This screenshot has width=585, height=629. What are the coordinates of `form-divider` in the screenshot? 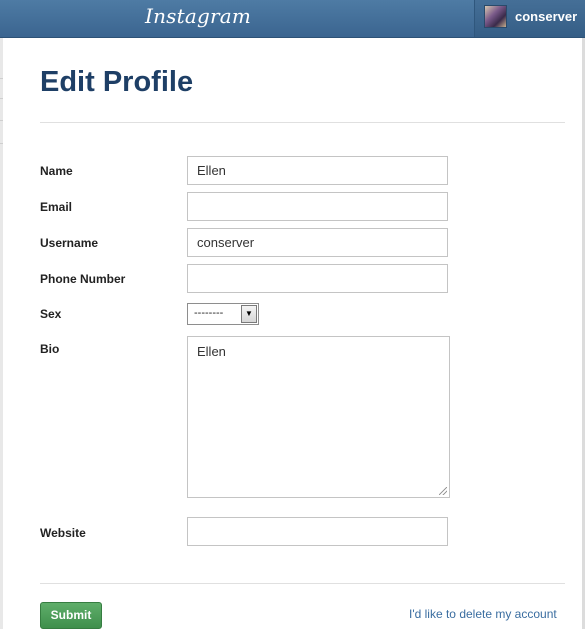 It's located at (302, 583).